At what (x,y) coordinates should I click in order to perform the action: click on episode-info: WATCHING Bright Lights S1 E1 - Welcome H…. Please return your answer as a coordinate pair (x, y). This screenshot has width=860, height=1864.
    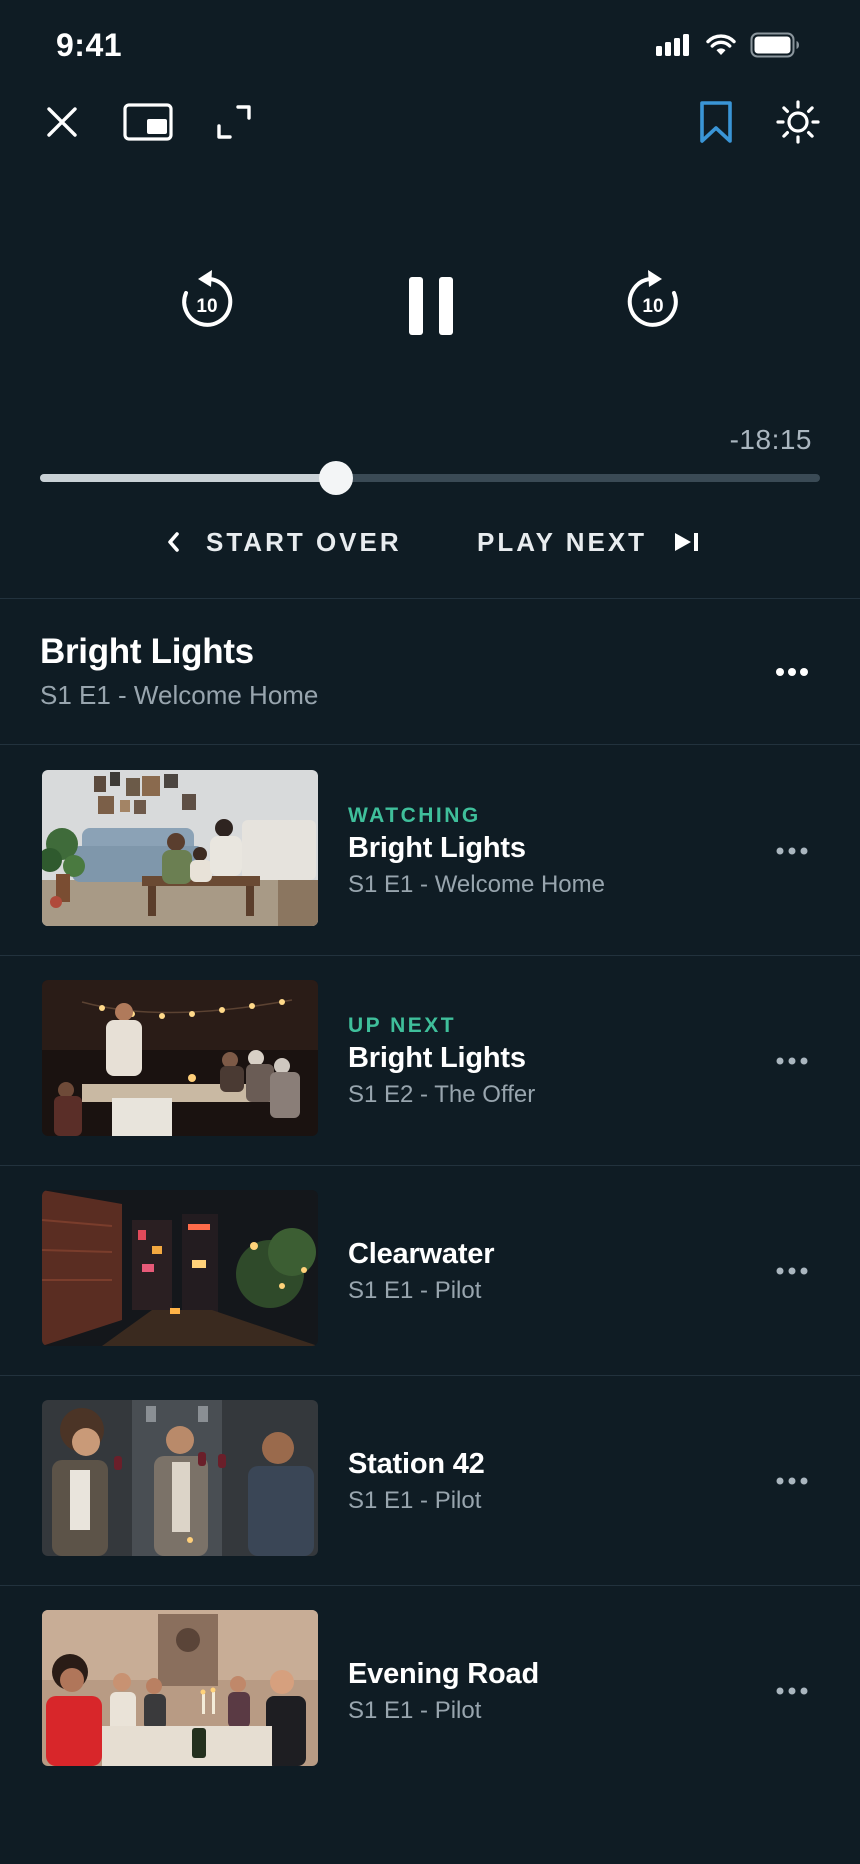
    Looking at the image, I should click on (476, 851).